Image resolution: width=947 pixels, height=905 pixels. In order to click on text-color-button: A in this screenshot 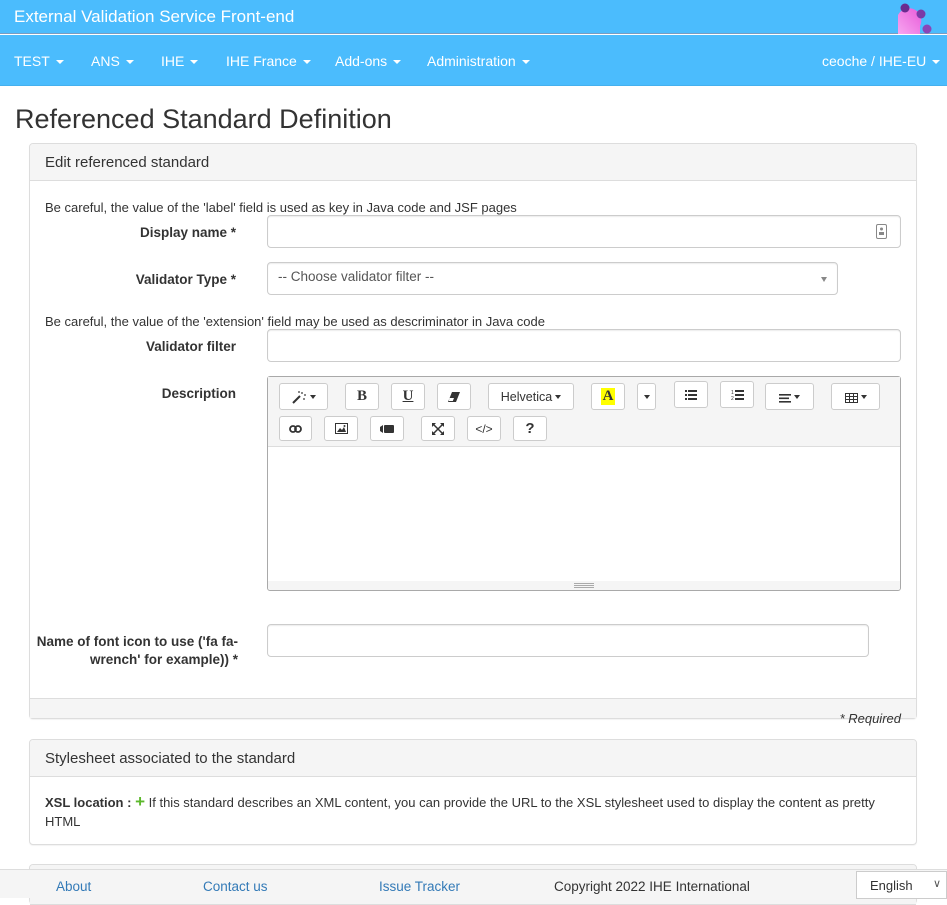, I will do `click(608, 396)`.